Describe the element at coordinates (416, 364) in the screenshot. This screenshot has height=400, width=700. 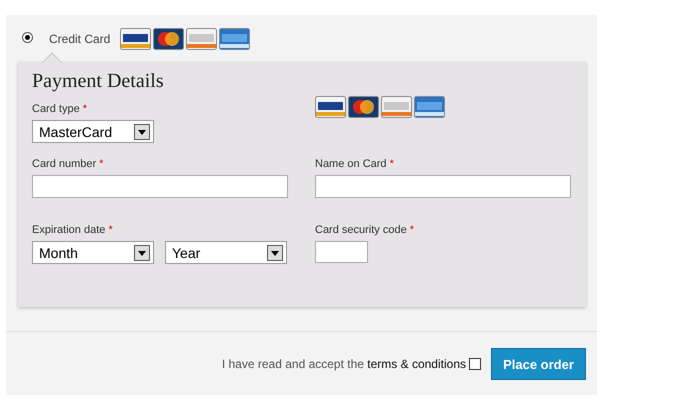
I see `terms-link: terms & conditions` at that location.